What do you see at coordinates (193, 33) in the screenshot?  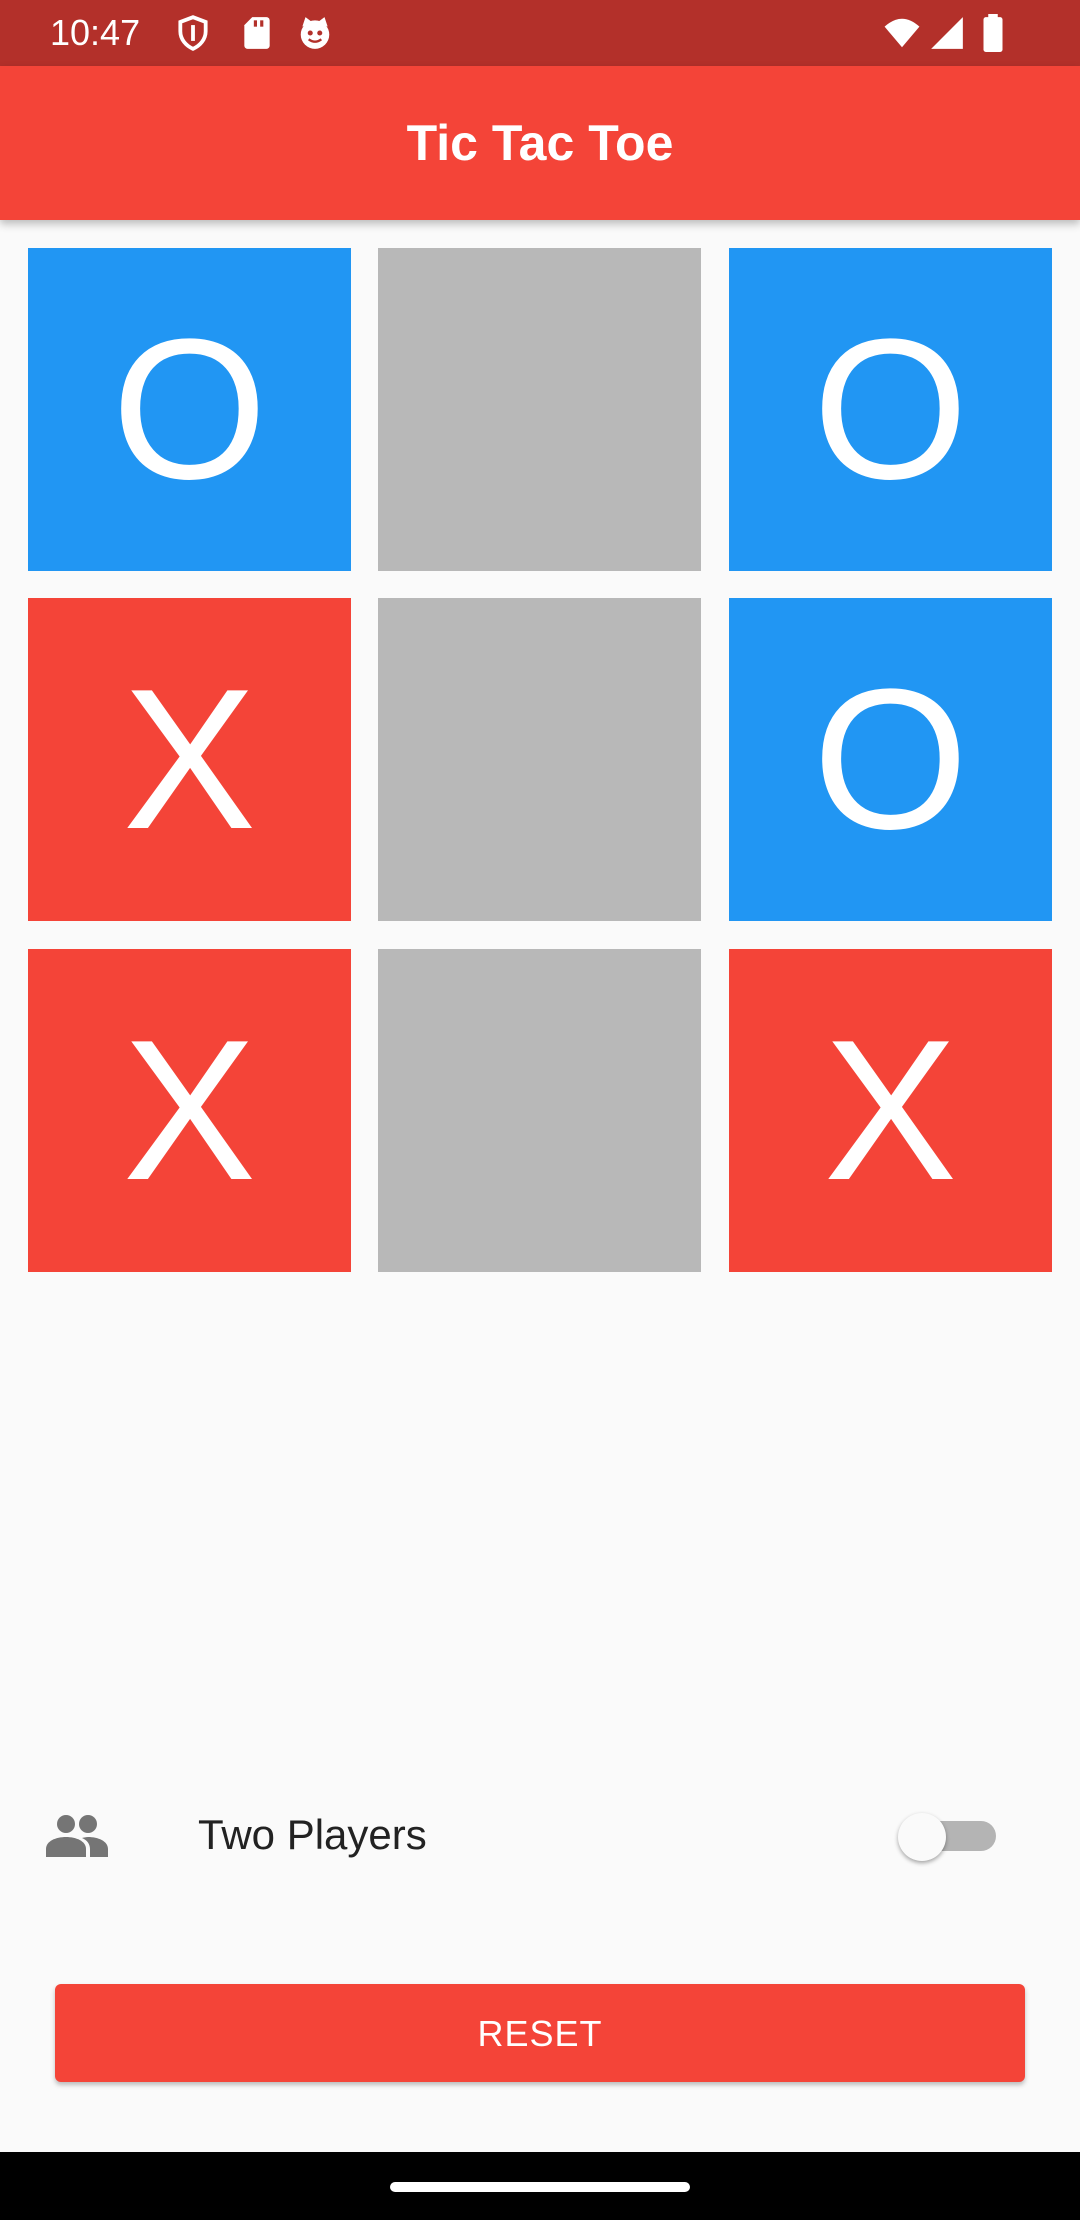 I see `shield-icon` at bounding box center [193, 33].